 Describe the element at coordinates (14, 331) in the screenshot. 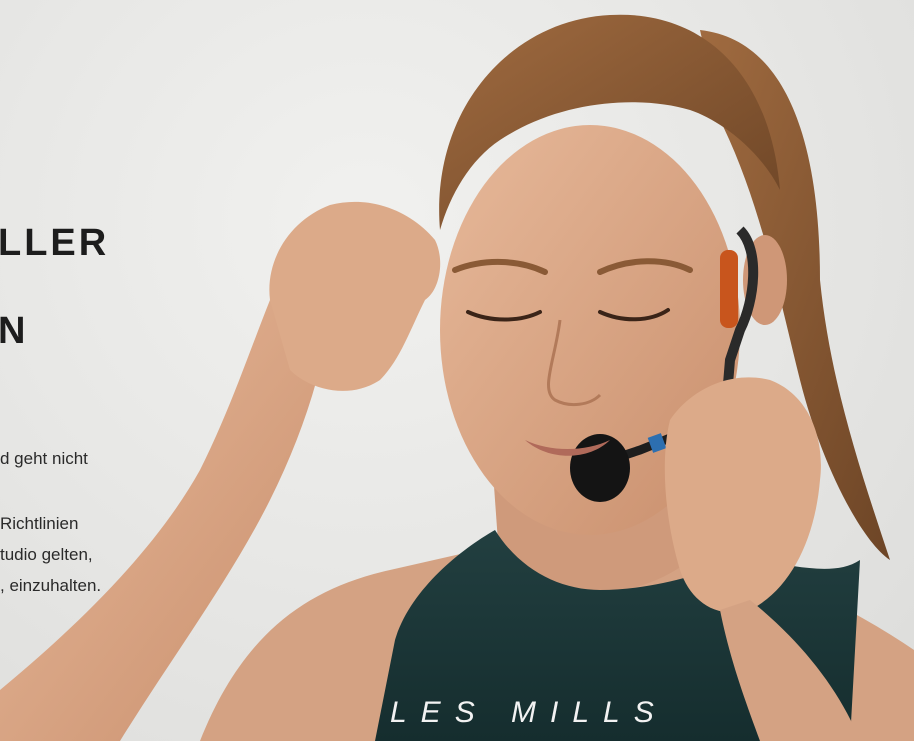

I see `headline-line-2: N` at that location.